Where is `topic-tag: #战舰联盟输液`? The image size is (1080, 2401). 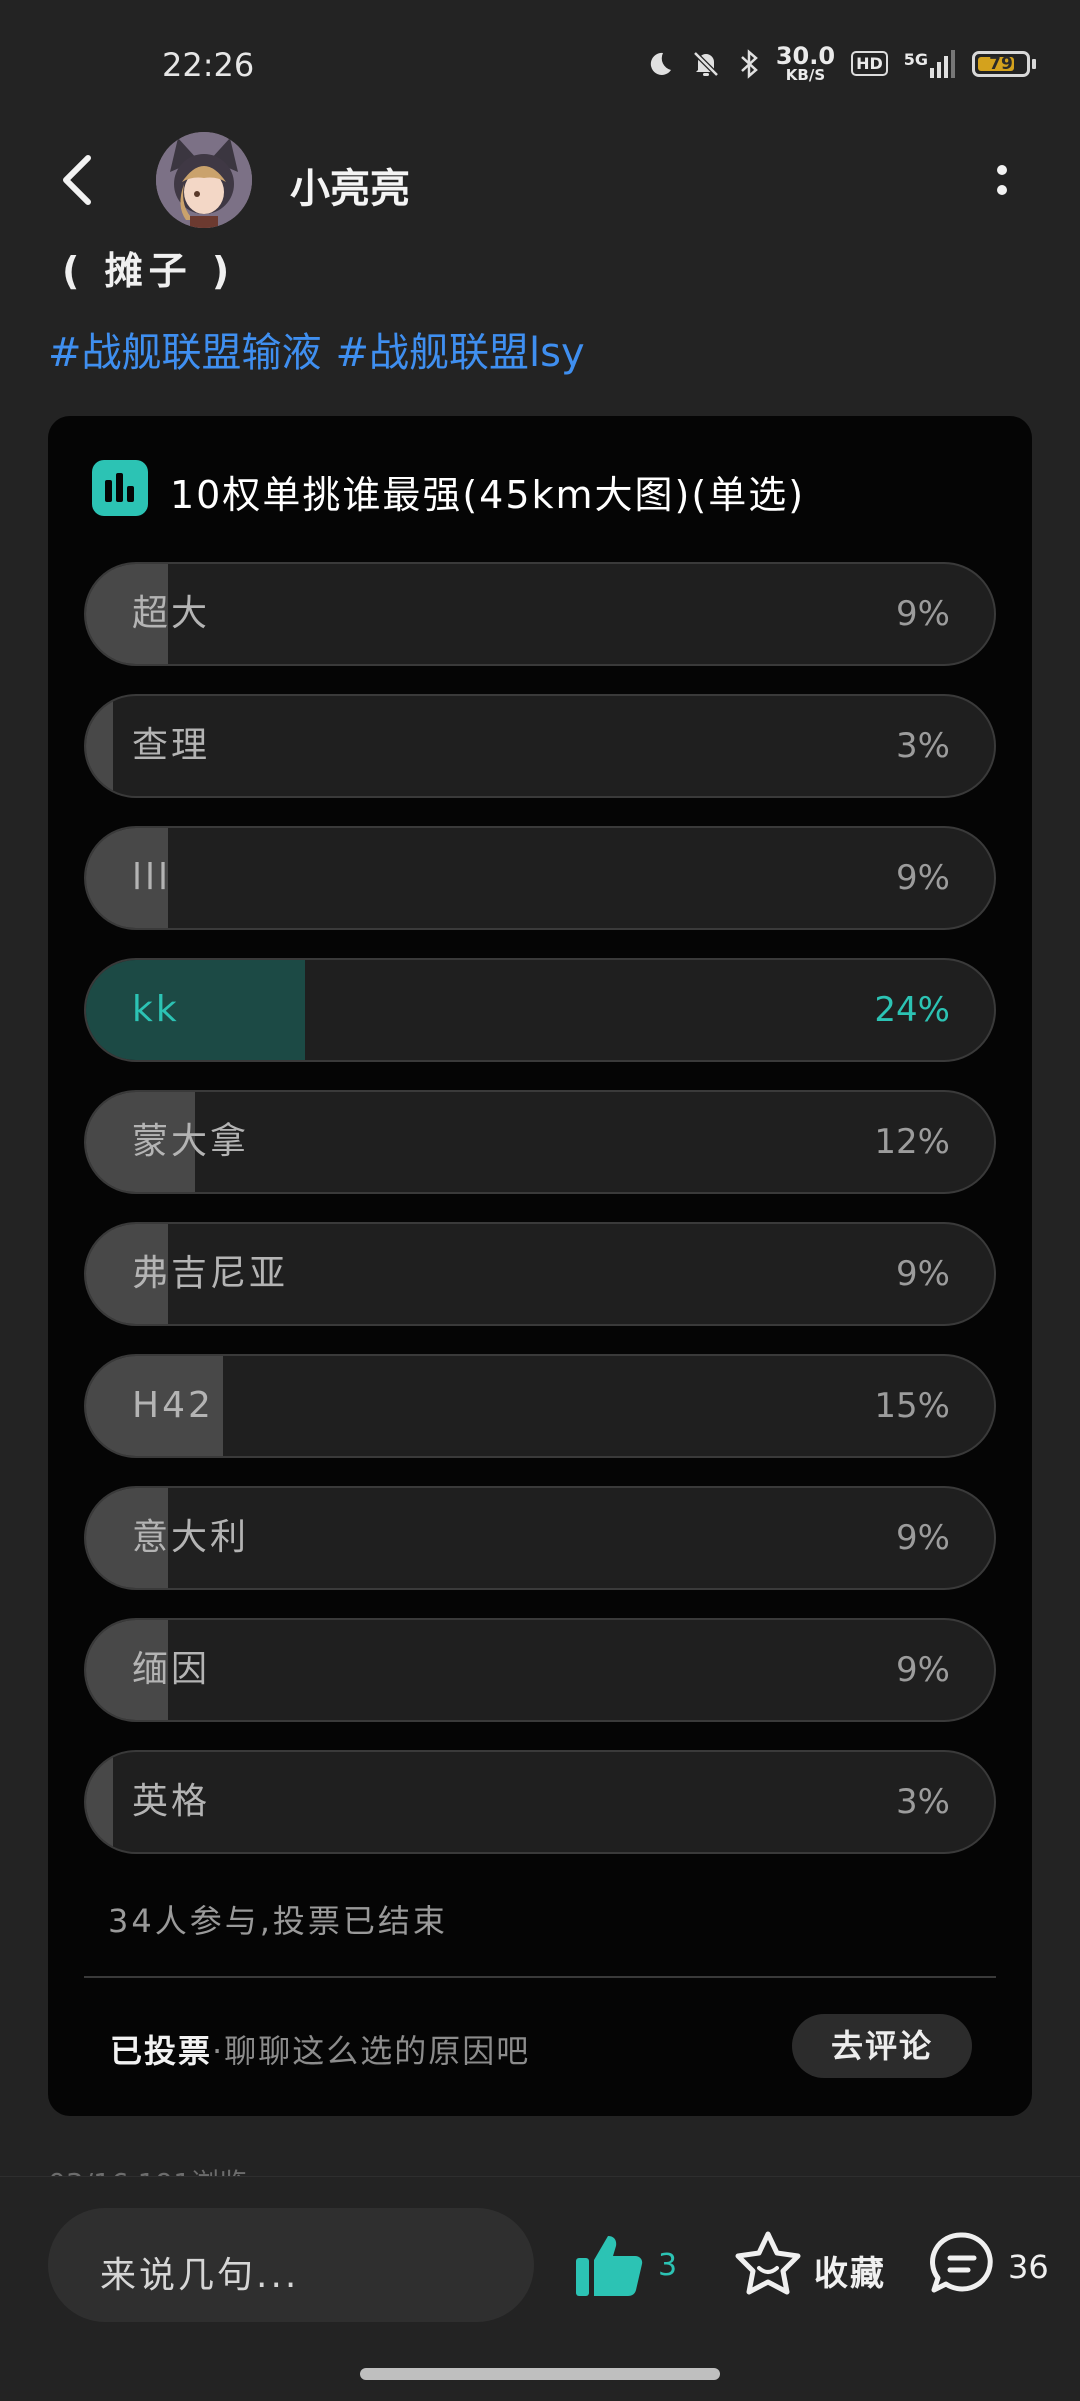
topic-tag: #战舰联盟输液 is located at coordinates (185, 349).